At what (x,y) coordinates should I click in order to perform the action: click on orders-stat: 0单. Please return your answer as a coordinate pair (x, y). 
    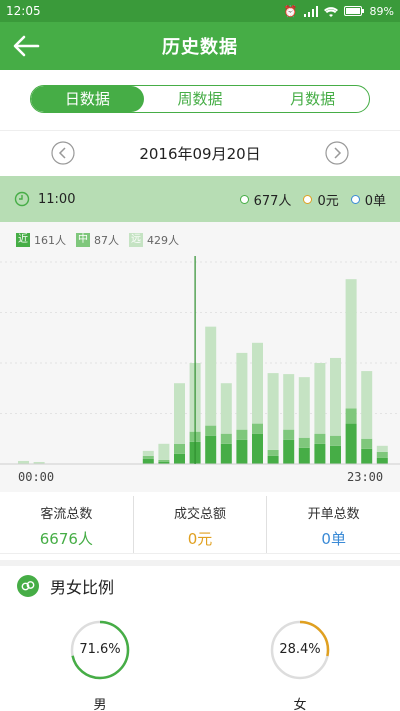
    Looking at the image, I should click on (368, 199).